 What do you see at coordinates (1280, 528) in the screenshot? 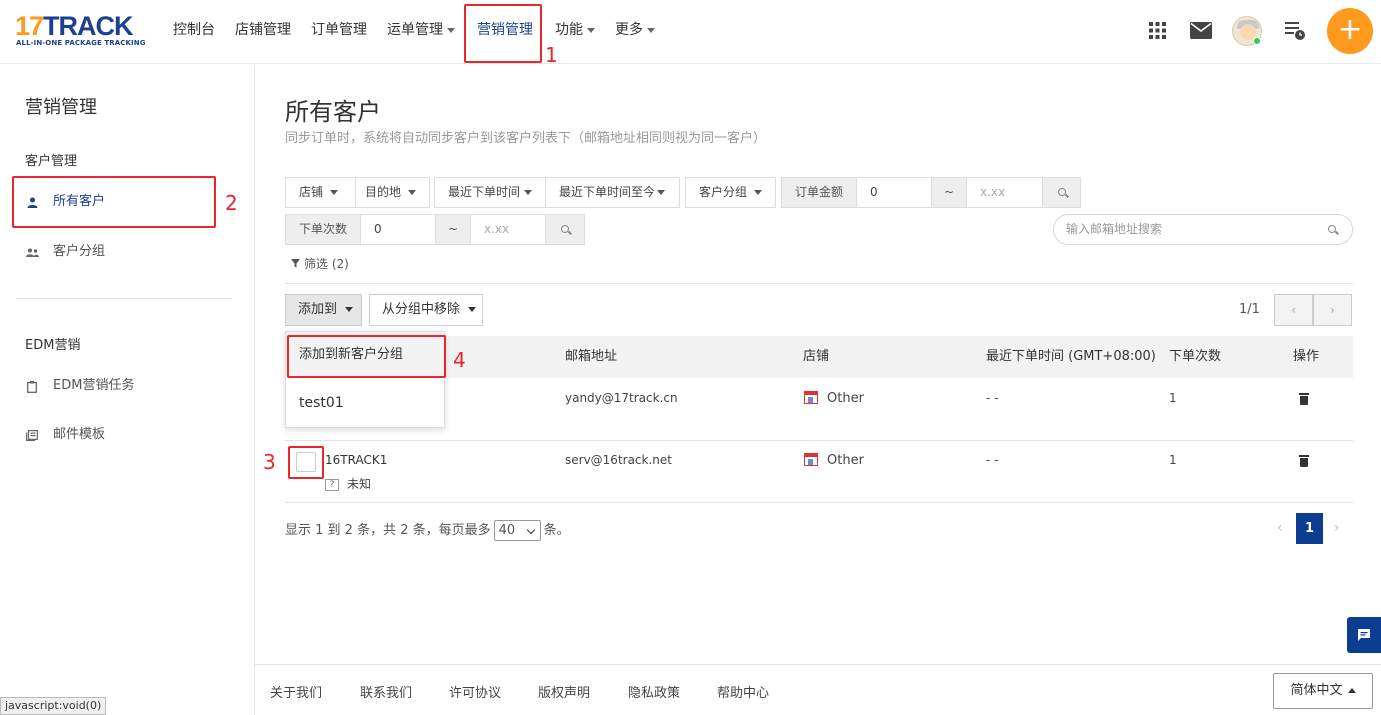
I see `prev-page-arrow: ‹` at bounding box center [1280, 528].